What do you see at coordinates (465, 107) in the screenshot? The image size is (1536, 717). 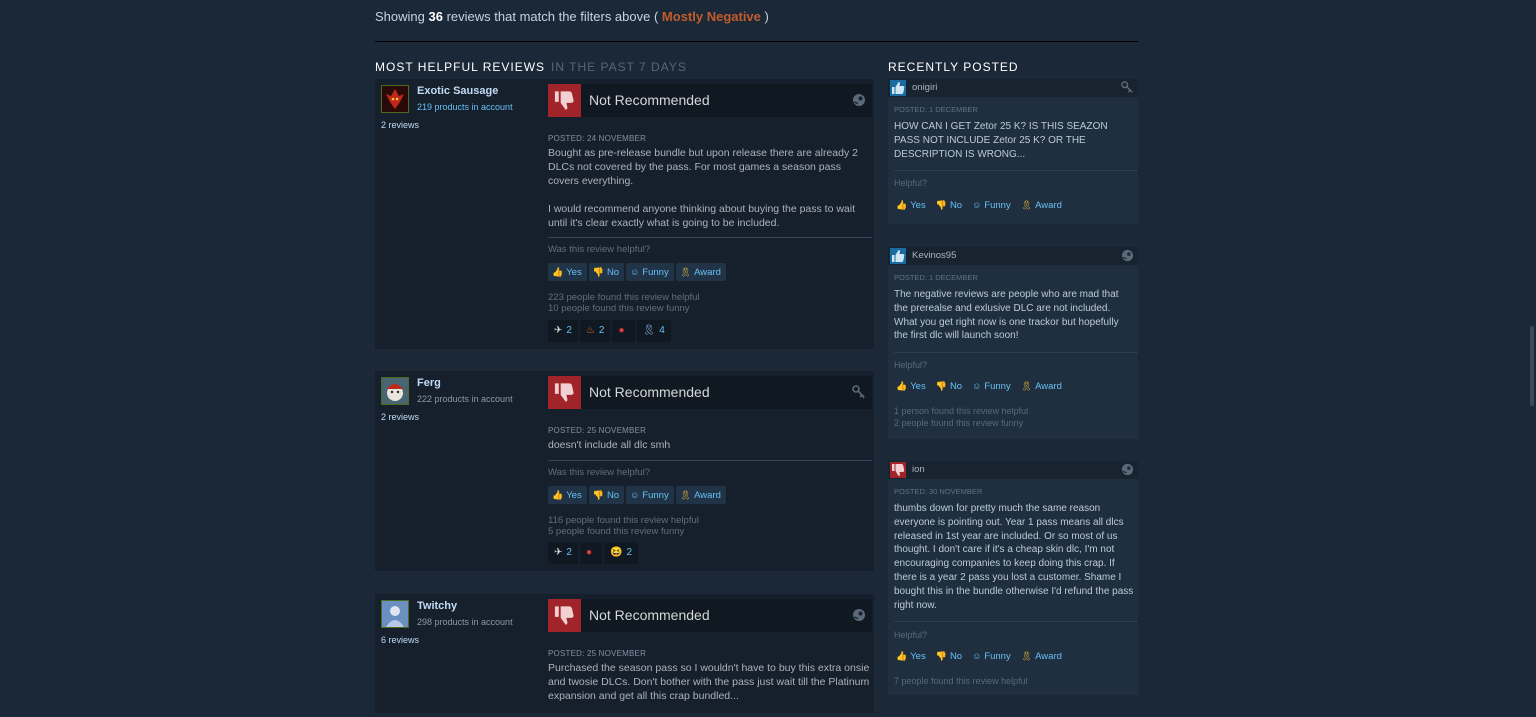 I see `author-products: 219 products in account` at bounding box center [465, 107].